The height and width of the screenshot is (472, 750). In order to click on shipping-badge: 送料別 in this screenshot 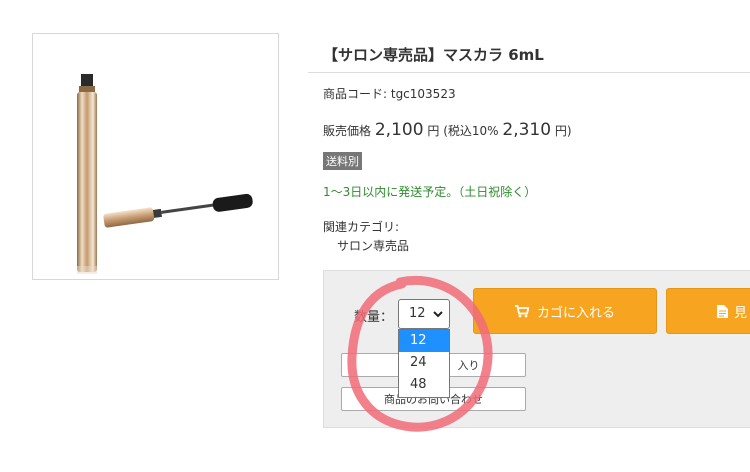, I will do `click(342, 161)`.